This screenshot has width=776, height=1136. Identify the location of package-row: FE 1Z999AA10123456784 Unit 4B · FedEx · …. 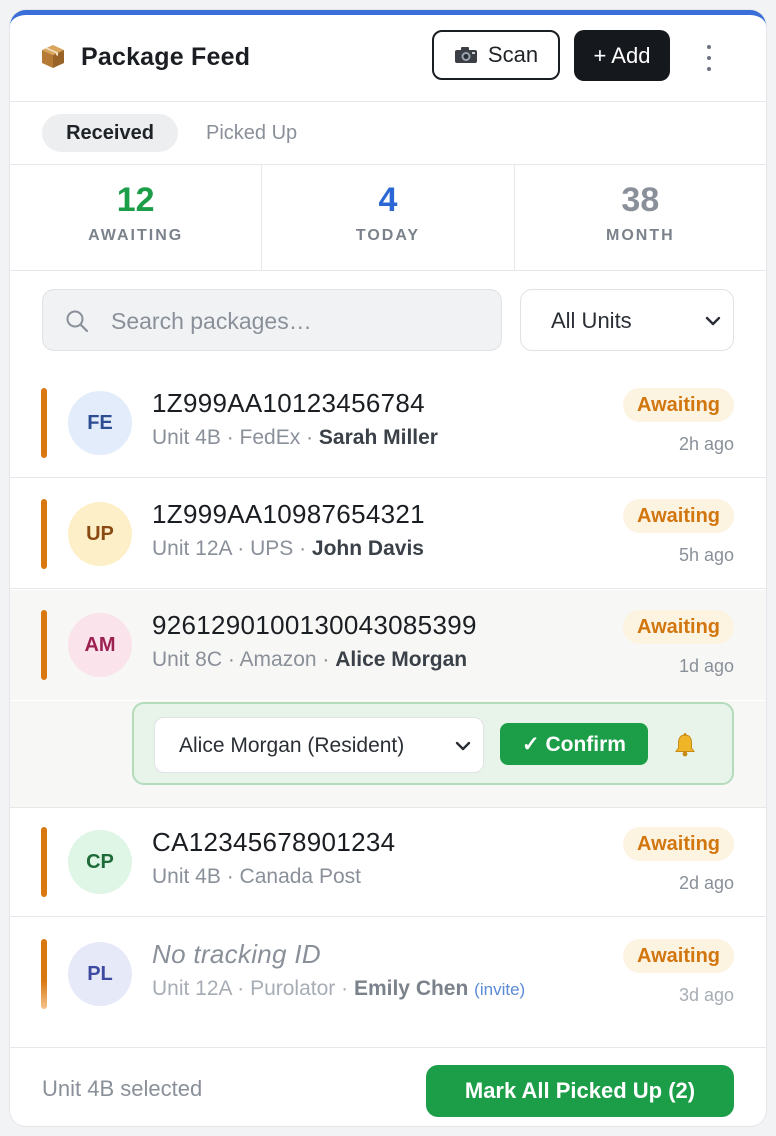
(388, 423).